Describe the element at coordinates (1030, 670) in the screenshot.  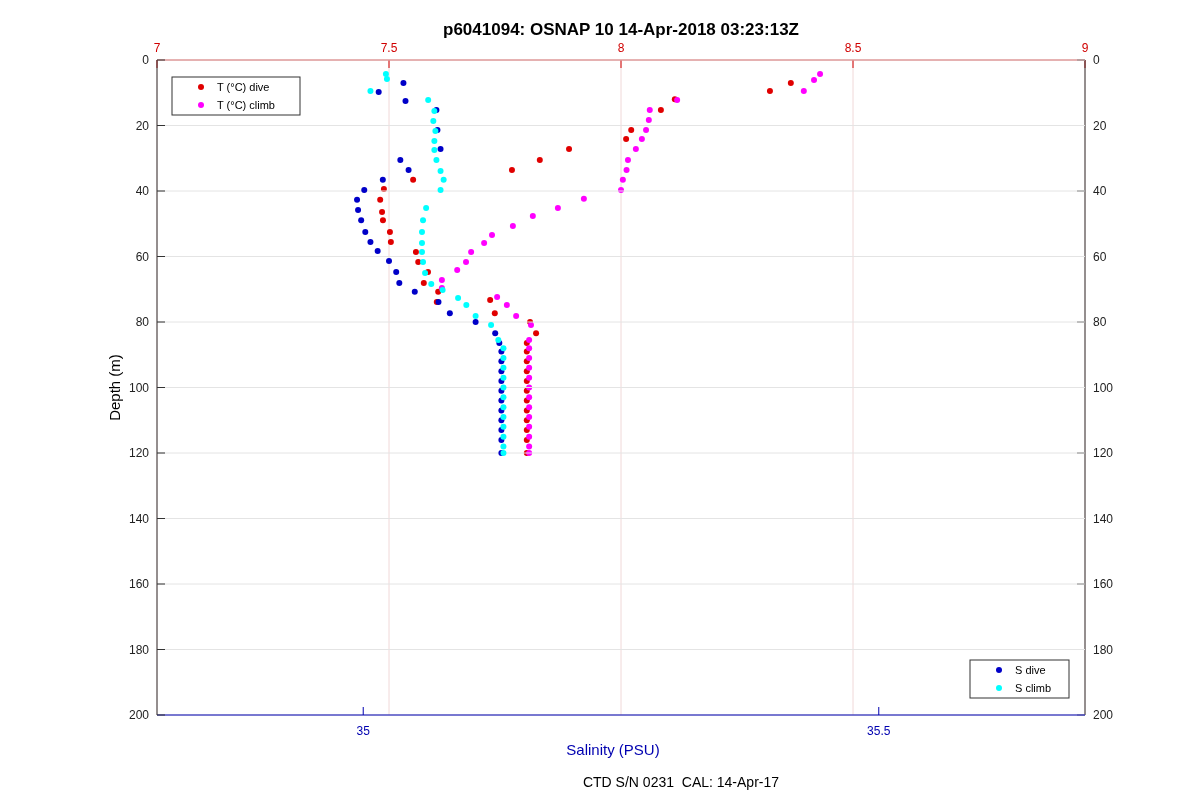
I see `legend-label: S dive` at that location.